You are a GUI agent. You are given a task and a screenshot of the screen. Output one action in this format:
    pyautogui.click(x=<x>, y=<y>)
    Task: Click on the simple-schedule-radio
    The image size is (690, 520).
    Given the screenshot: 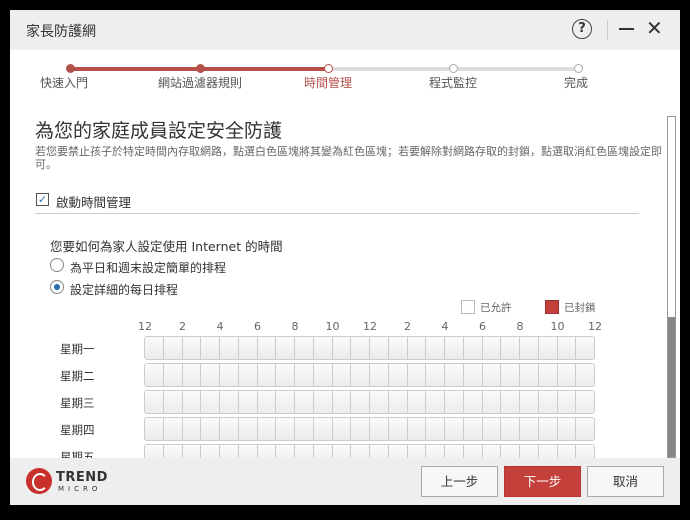 What is the action you would take?
    pyautogui.click(x=57, y=265)
    